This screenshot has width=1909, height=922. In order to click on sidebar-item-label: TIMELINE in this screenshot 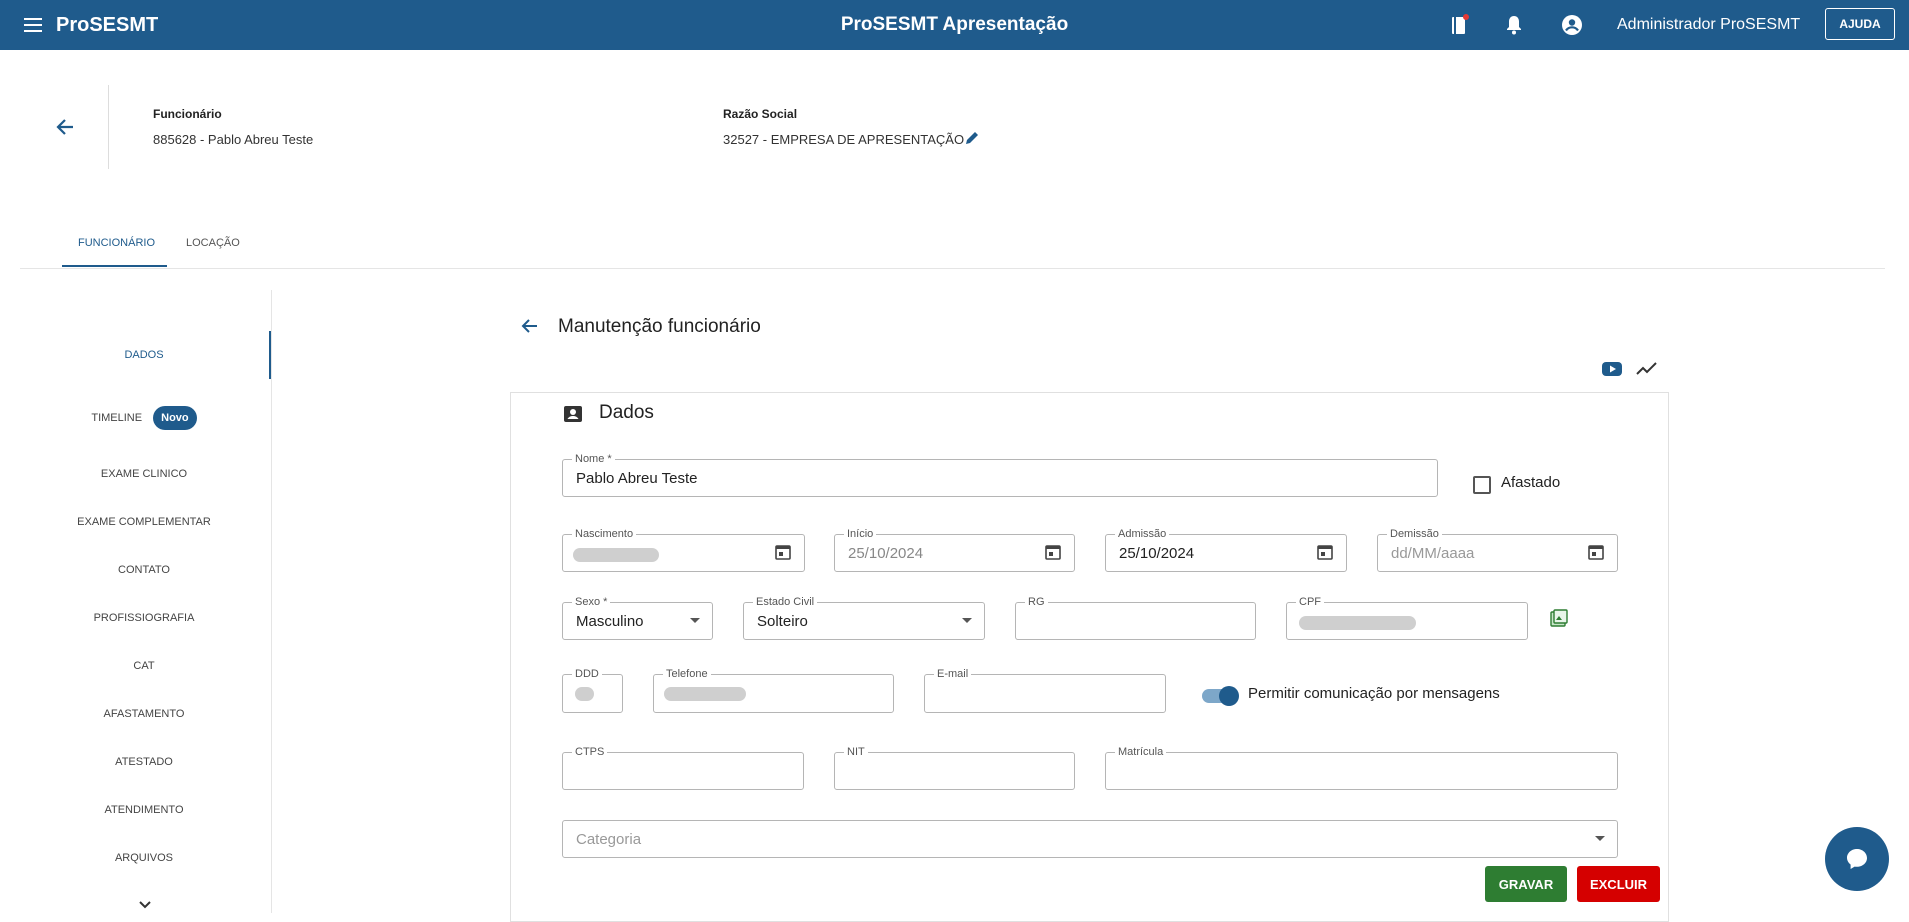, I will do `click(117, 418)`.